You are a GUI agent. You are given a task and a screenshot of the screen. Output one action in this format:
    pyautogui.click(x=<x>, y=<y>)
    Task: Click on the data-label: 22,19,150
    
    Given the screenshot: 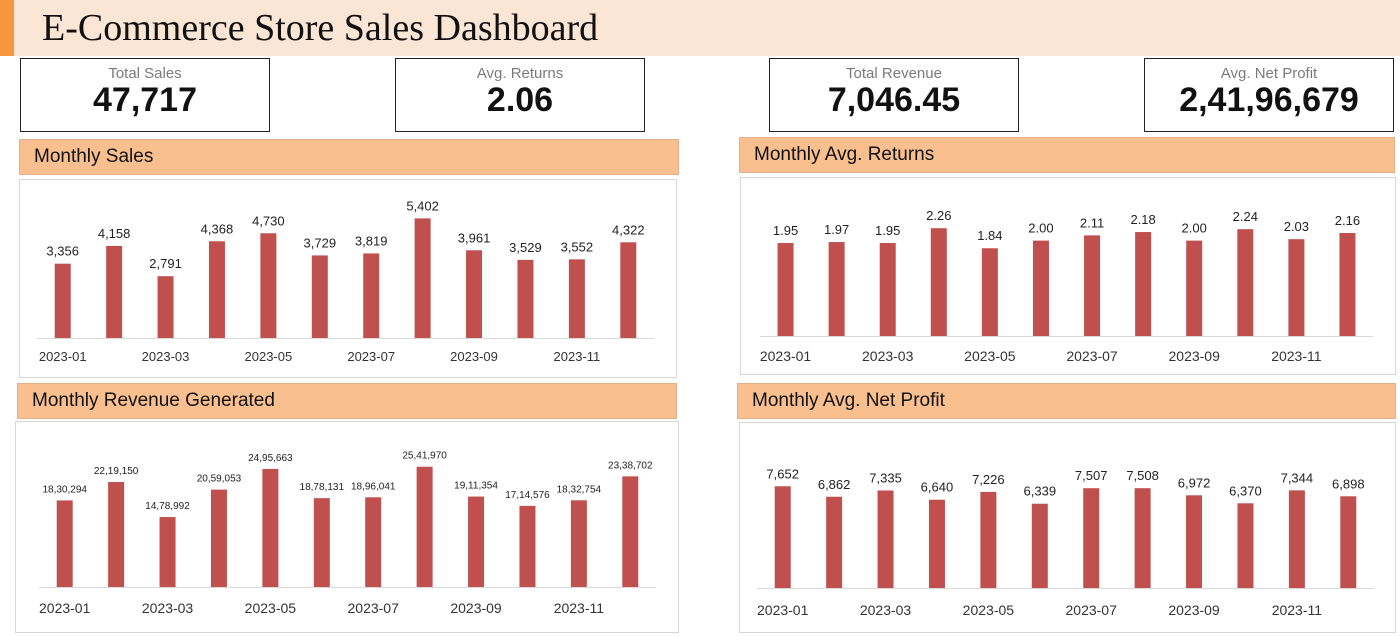 What is the action you would take?
    pyautogui.click(x=116, y=471)
    